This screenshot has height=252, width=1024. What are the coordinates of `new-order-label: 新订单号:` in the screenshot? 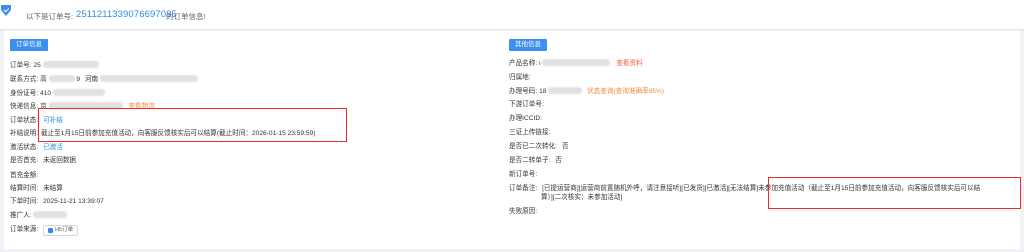 It's located at (523, 174).